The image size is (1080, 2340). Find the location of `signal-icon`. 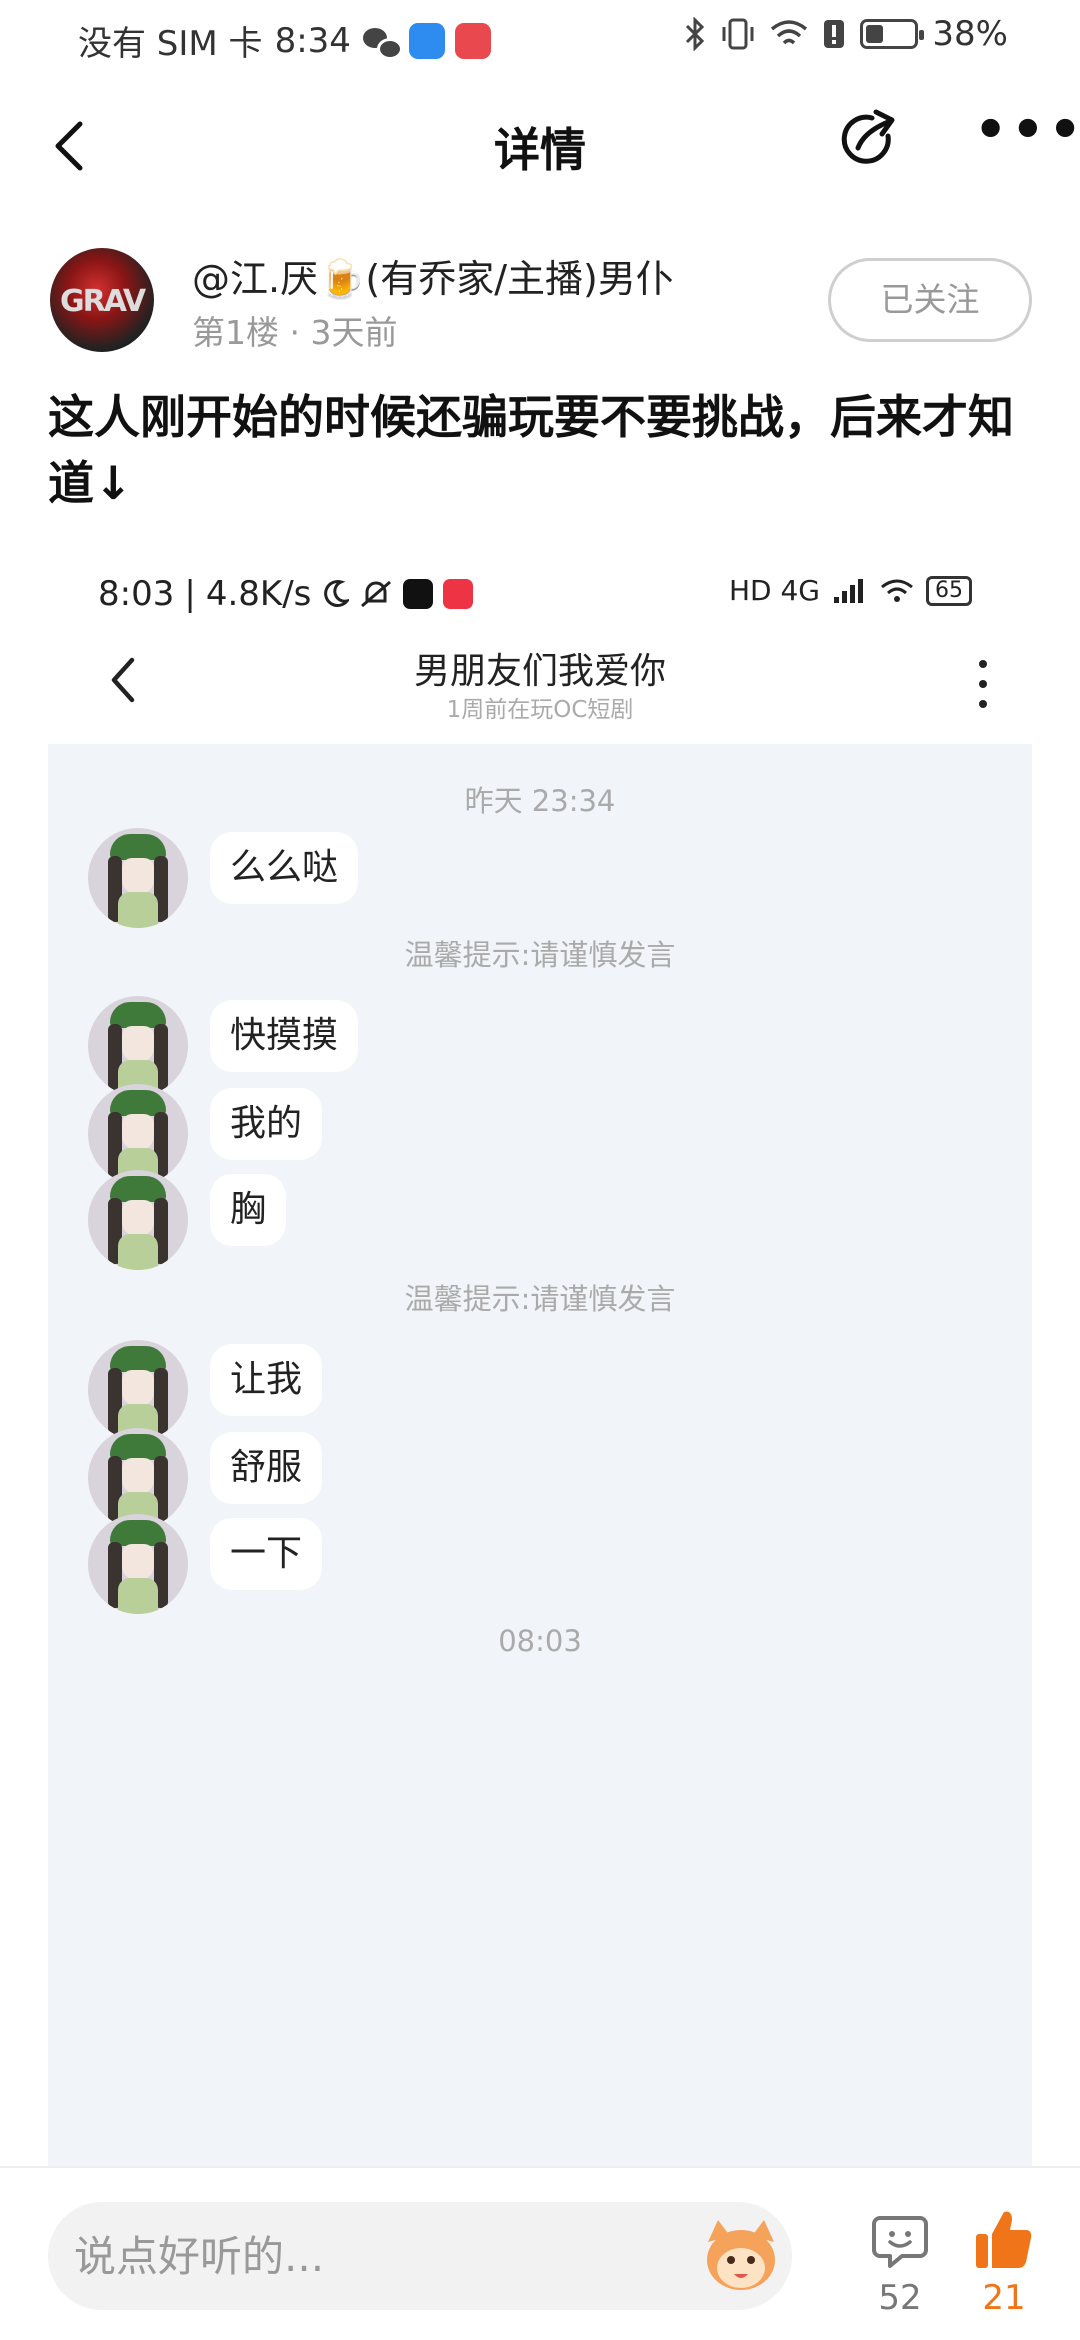

signal-icon is located at coordinates (848, 590).